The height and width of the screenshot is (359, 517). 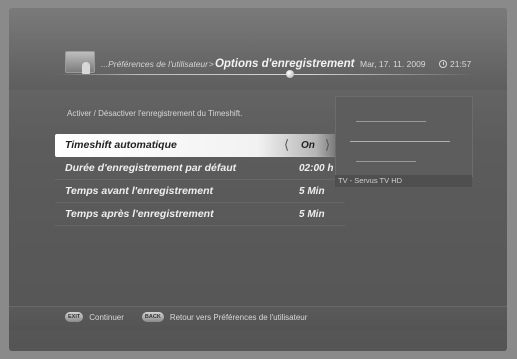 I want to click on page-title: Options d'enregistrement, so click(x=284, y=64).